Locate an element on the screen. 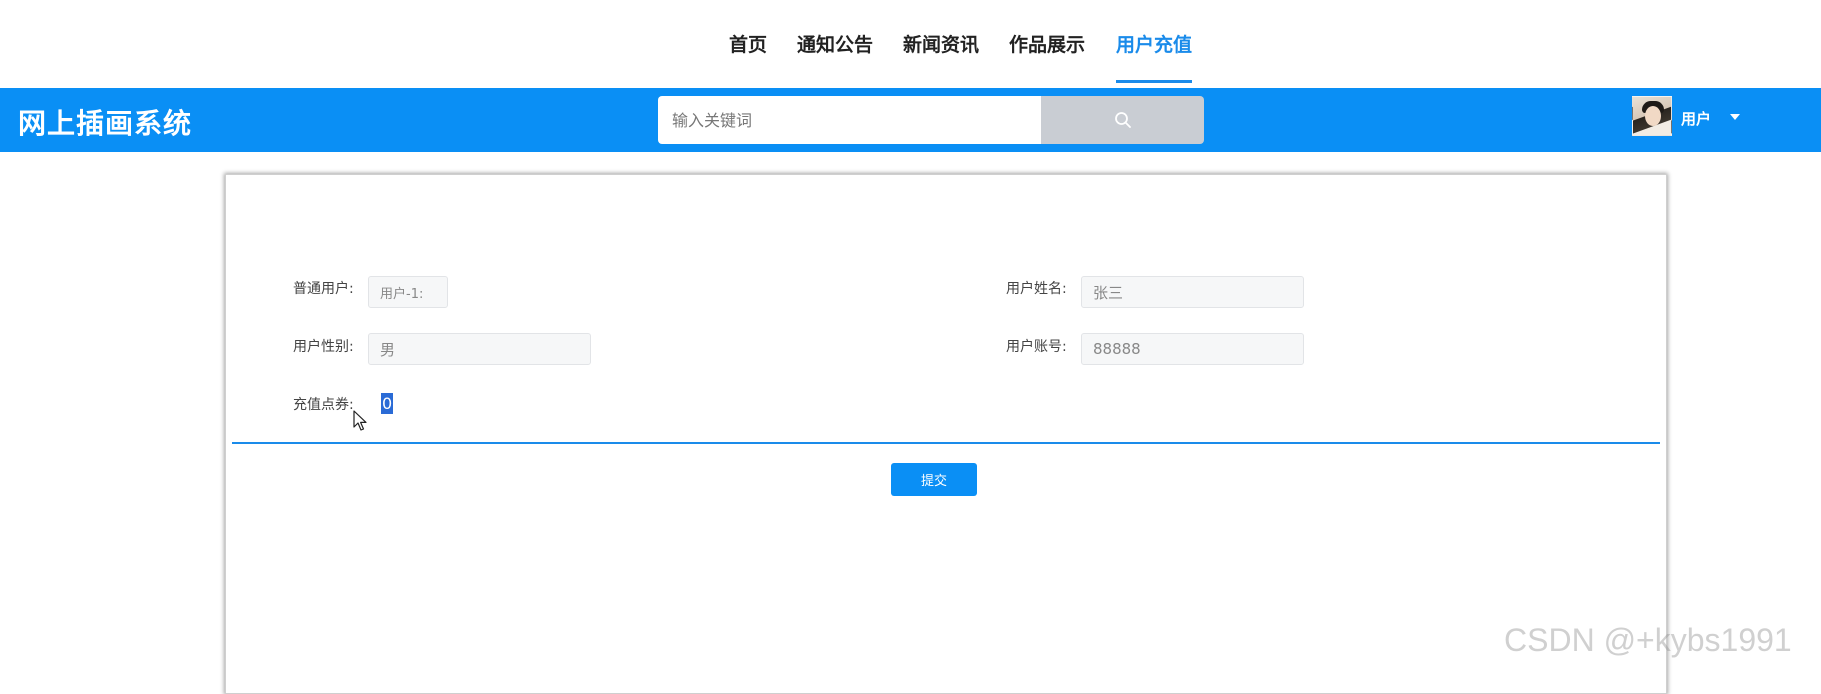 Image resolution: width=1821 pixels, height=694 pixels. top-navigation: 首页 通知公告 新闻资讯 作品展示 用户充值 is located at coordinates (910, 44).